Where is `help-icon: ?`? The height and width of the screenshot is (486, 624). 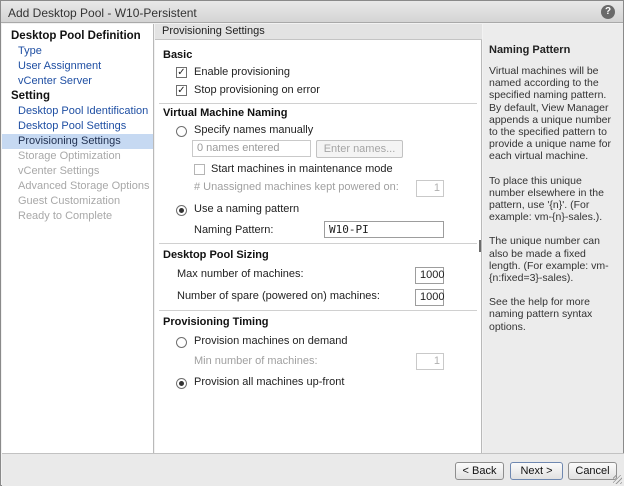
help-icon: ? is located at coordinates (608, 12).